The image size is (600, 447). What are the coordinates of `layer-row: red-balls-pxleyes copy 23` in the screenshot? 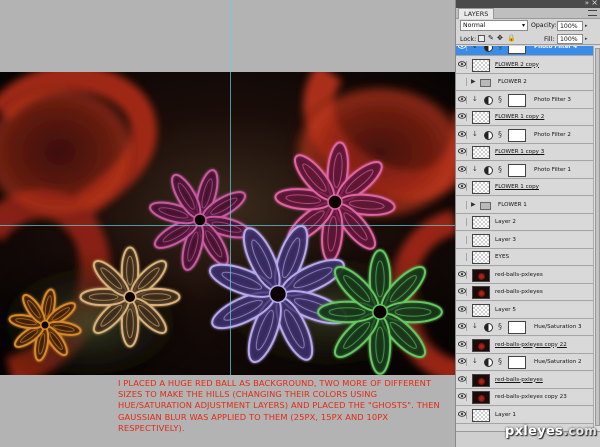 It's located at (524, 397).